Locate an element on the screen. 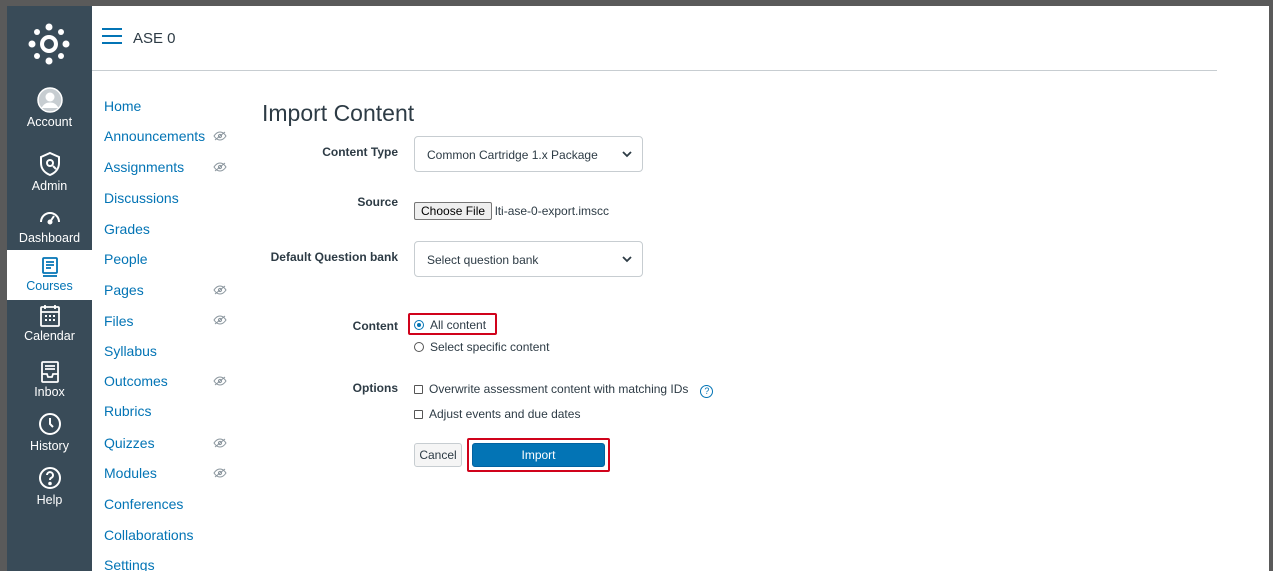  inbox-icon is located at coordinates (50, 372).